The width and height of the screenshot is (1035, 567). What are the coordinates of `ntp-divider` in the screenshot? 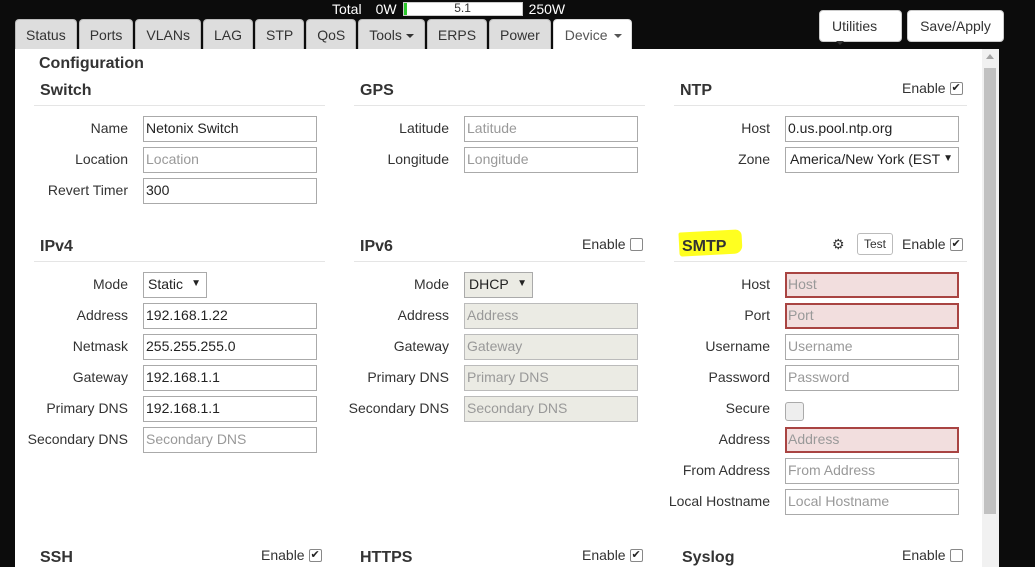 It's located at (820, 105).